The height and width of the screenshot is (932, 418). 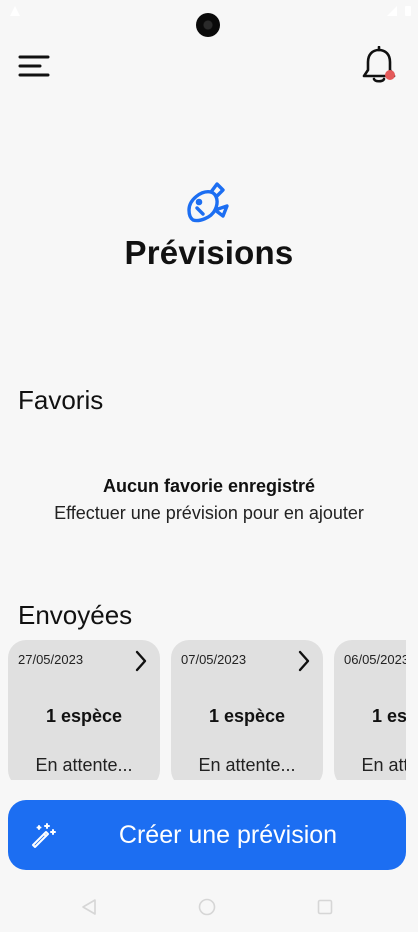 I want to click on notification-badge, so click(x=390, y=75).